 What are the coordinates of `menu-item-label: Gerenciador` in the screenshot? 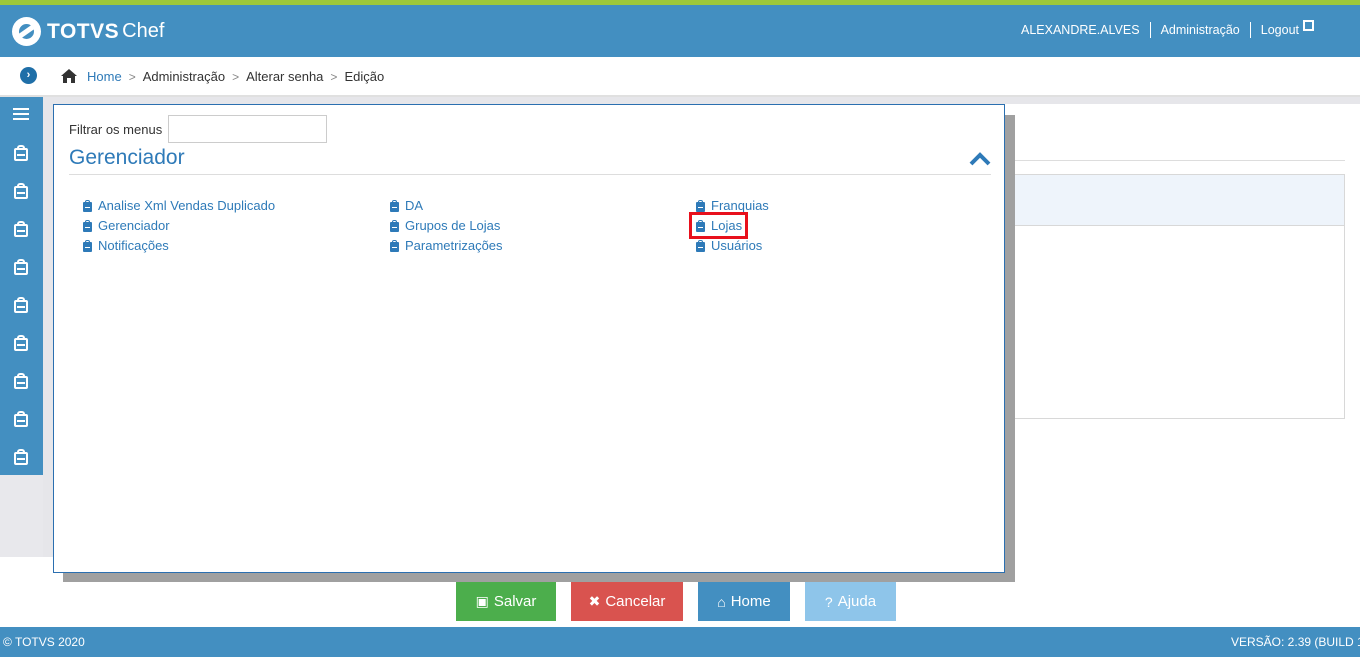 It's located at (134, 225).